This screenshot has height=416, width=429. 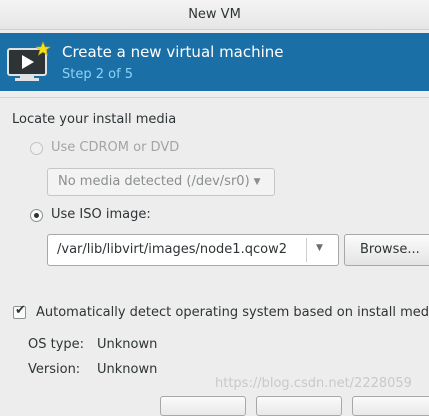 I want to click on header-banner: Create a new virtual machine Step 2 of 5, so click(x=214, y=62).